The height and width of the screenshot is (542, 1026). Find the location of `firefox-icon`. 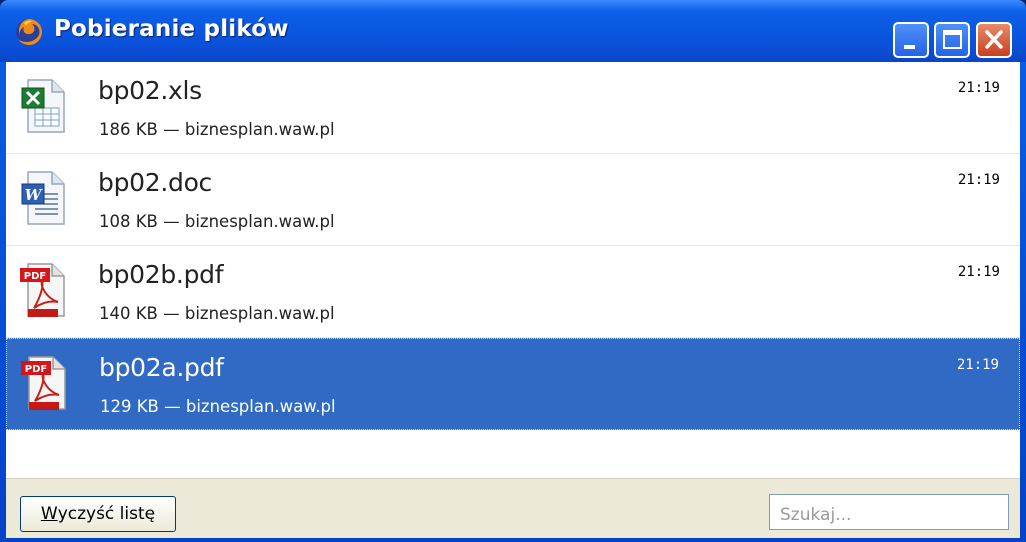

firefox-icon is located at coordinates (29, 32).